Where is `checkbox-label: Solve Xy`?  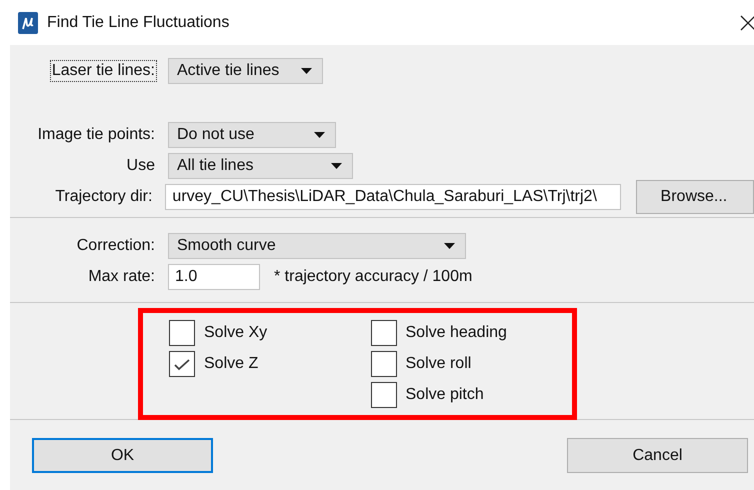 checkbox-label: Solve Xy is located at coordinates (236, 333).